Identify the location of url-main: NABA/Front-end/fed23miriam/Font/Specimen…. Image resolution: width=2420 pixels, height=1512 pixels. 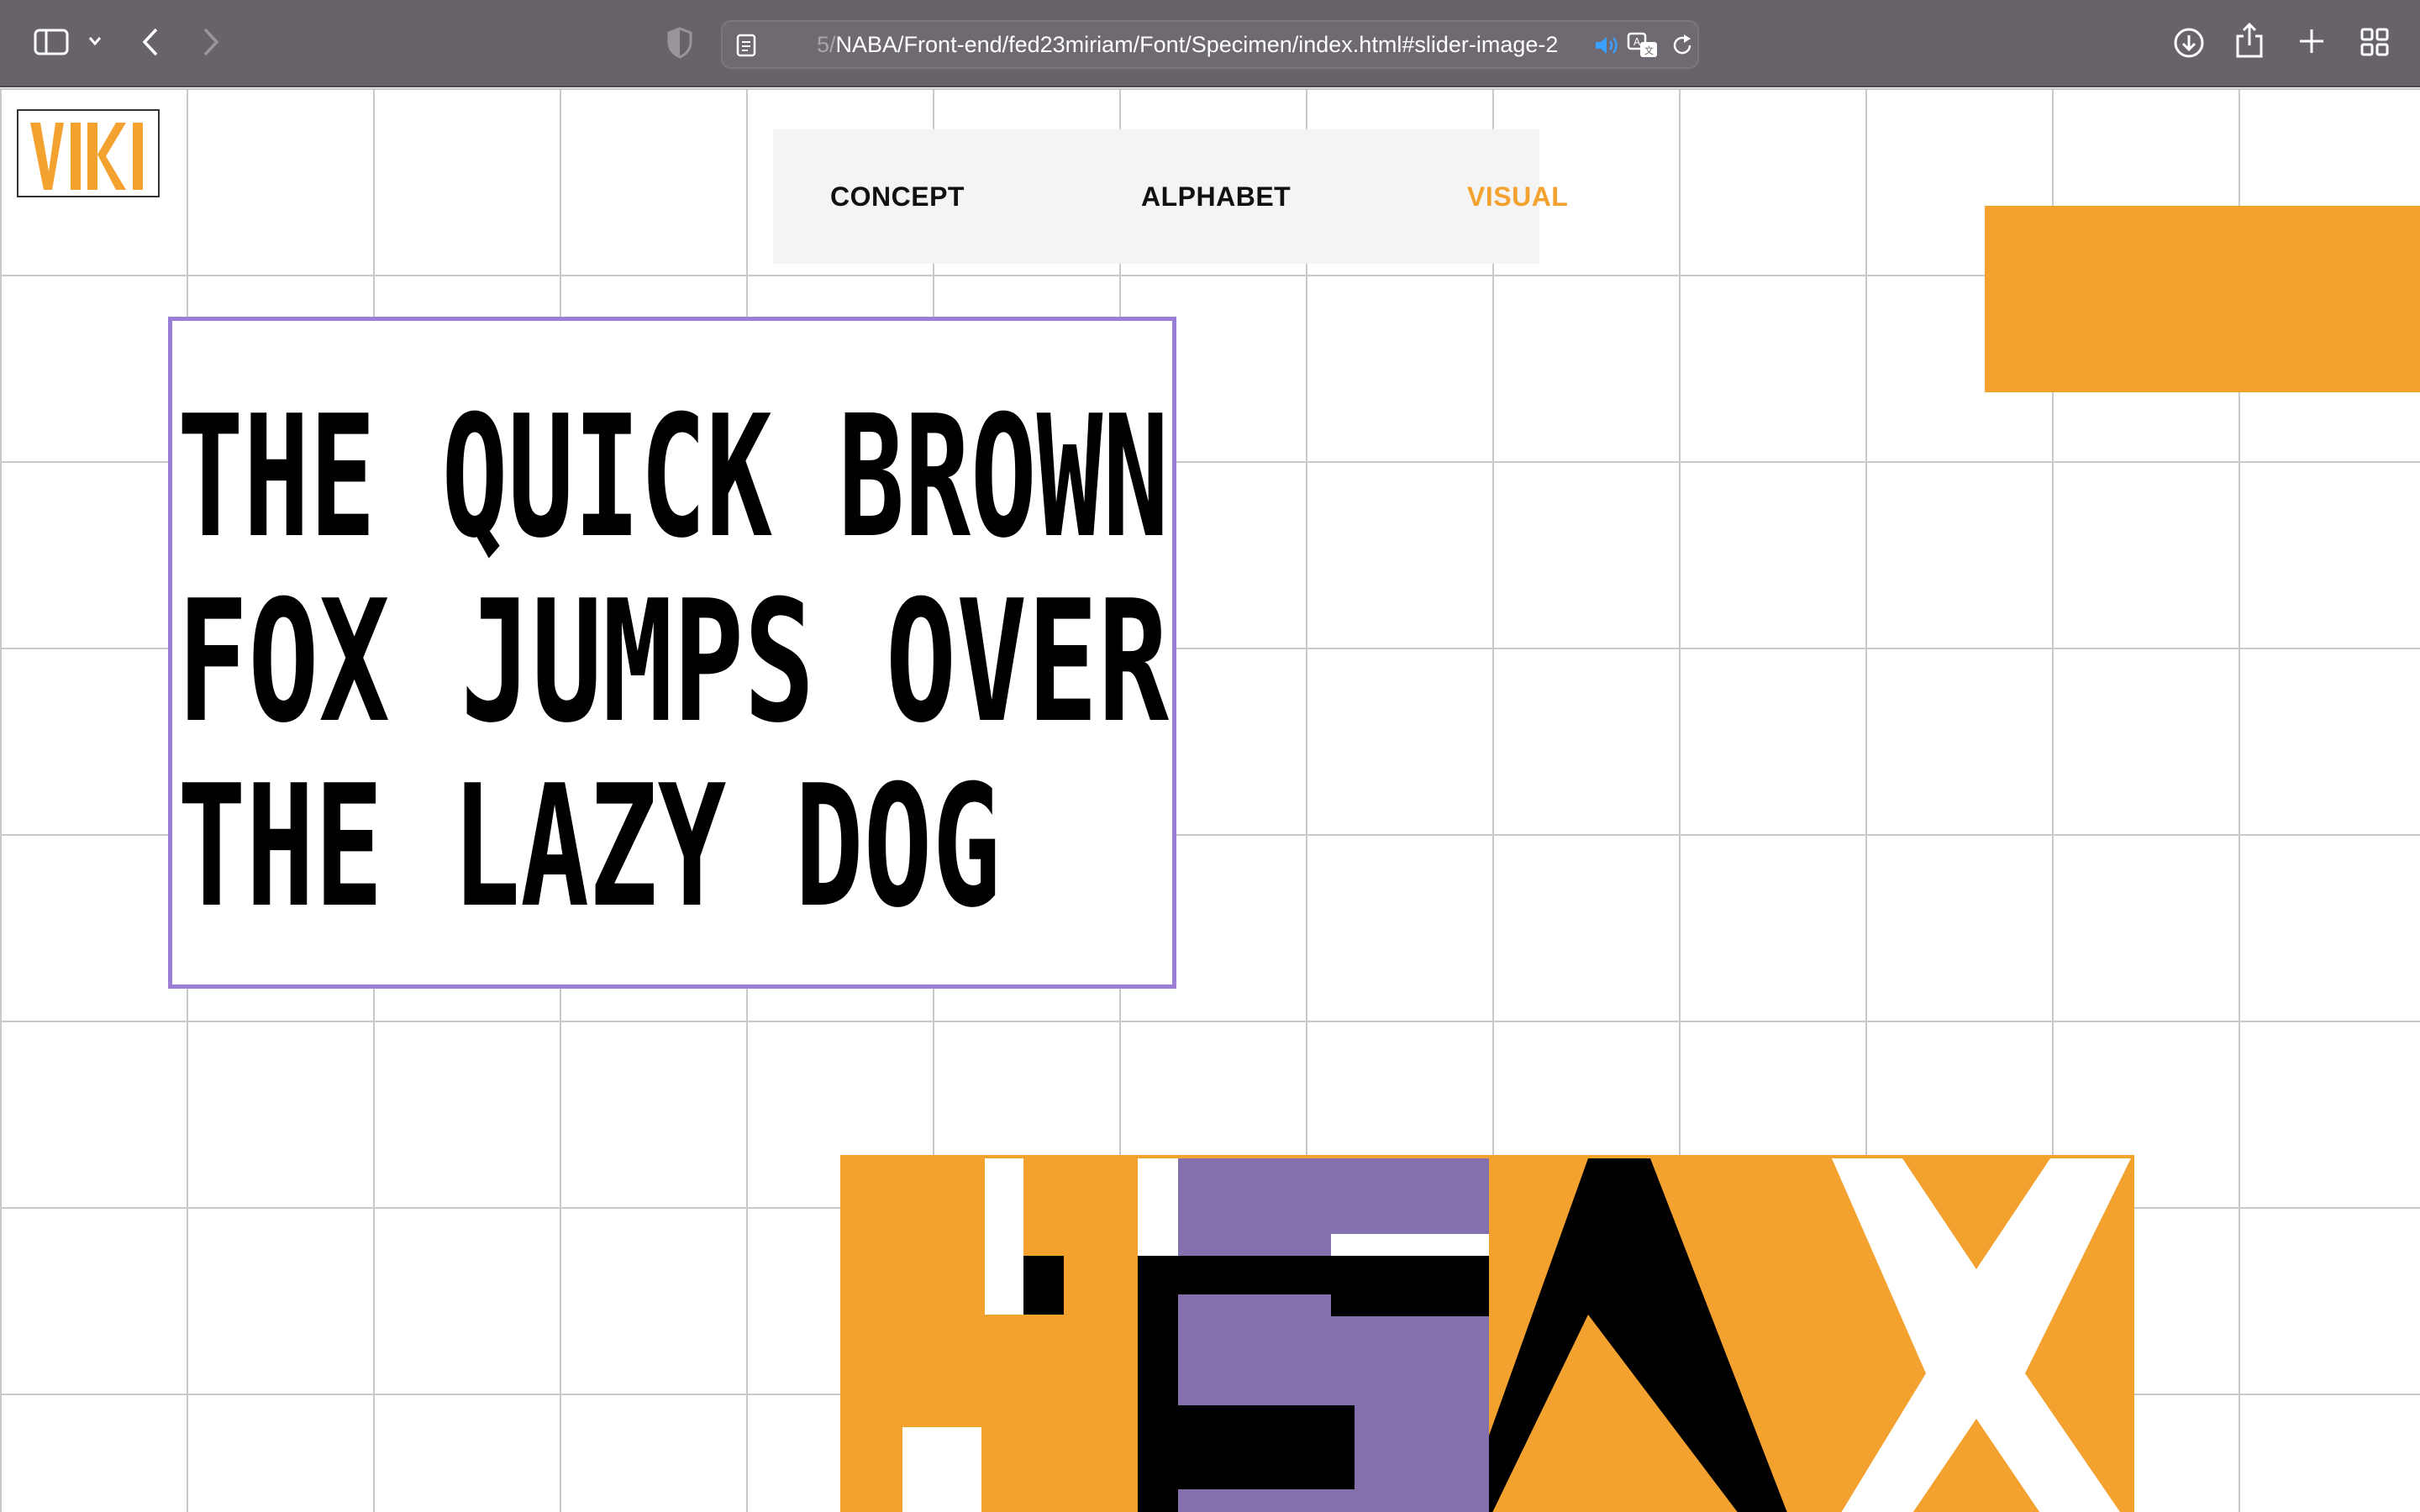
(1197, 44).